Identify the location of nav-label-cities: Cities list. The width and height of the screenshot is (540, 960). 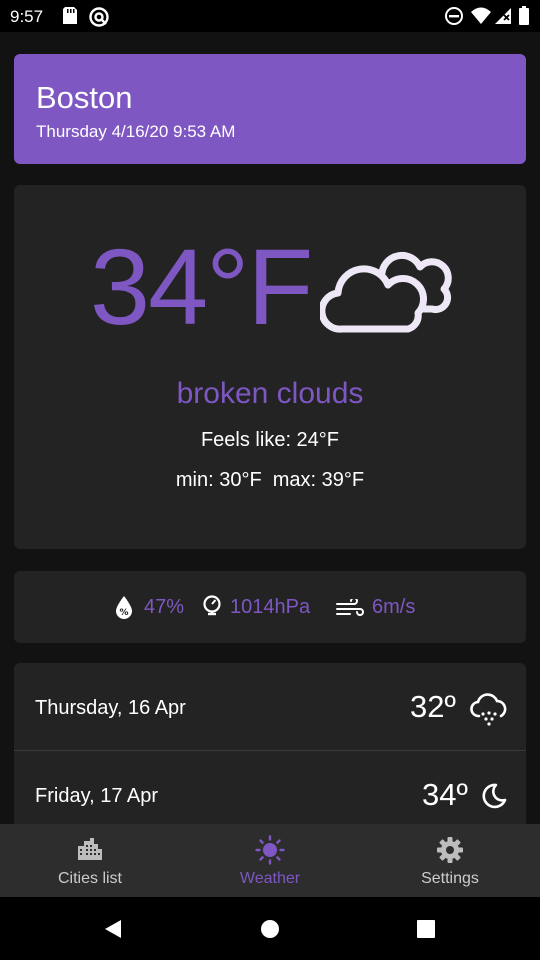
(89, 878).